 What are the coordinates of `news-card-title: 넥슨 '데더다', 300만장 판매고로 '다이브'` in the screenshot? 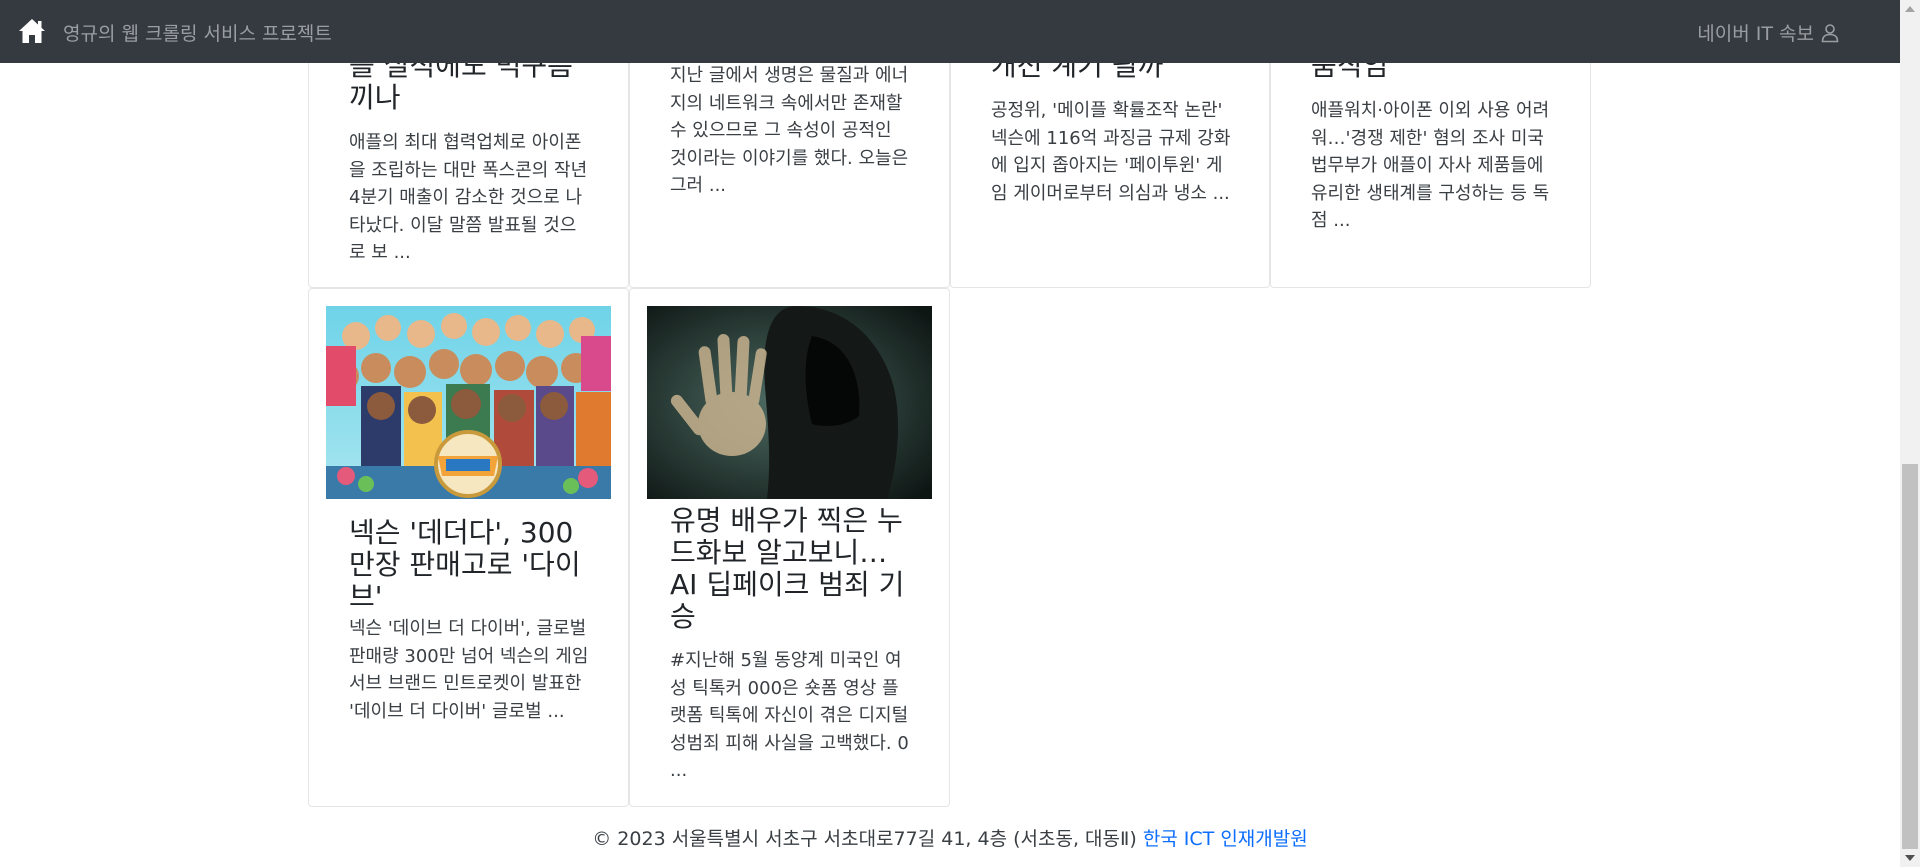 It's located at (470, 565).